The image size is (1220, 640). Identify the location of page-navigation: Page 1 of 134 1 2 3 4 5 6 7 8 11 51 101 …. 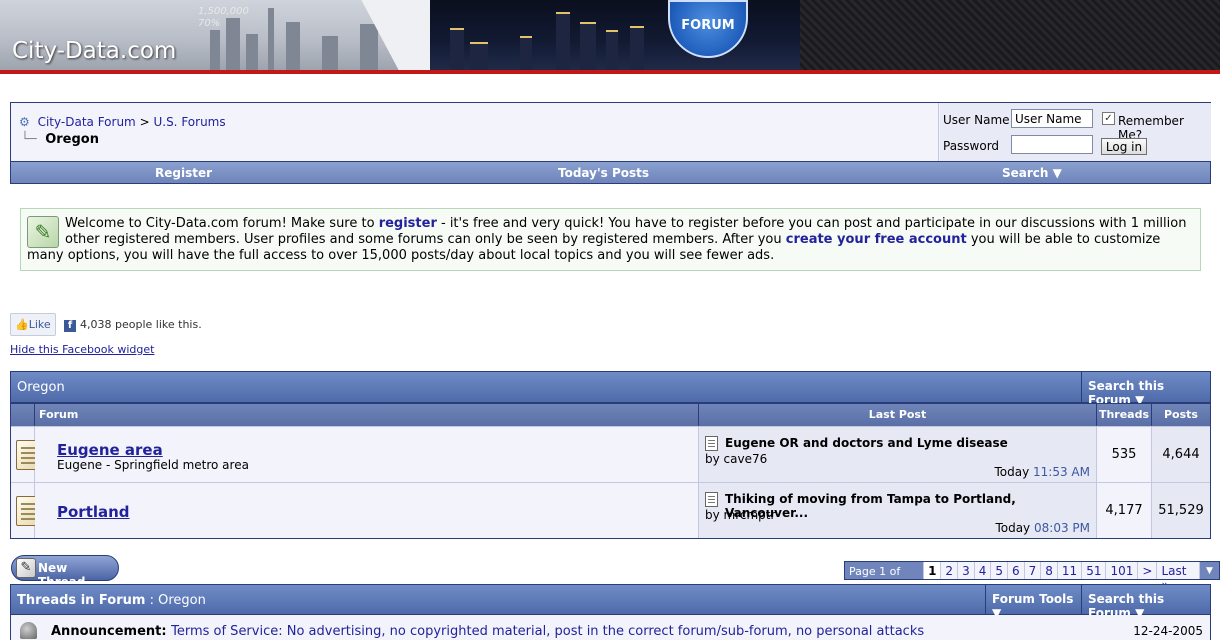
(1032, 576).